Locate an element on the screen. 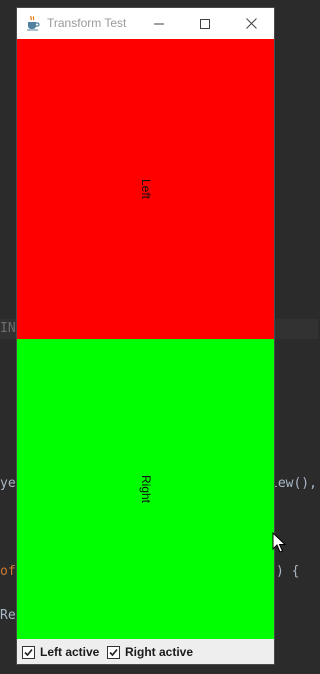  title-bar: Transform Test is located at coordinates (145, 23).